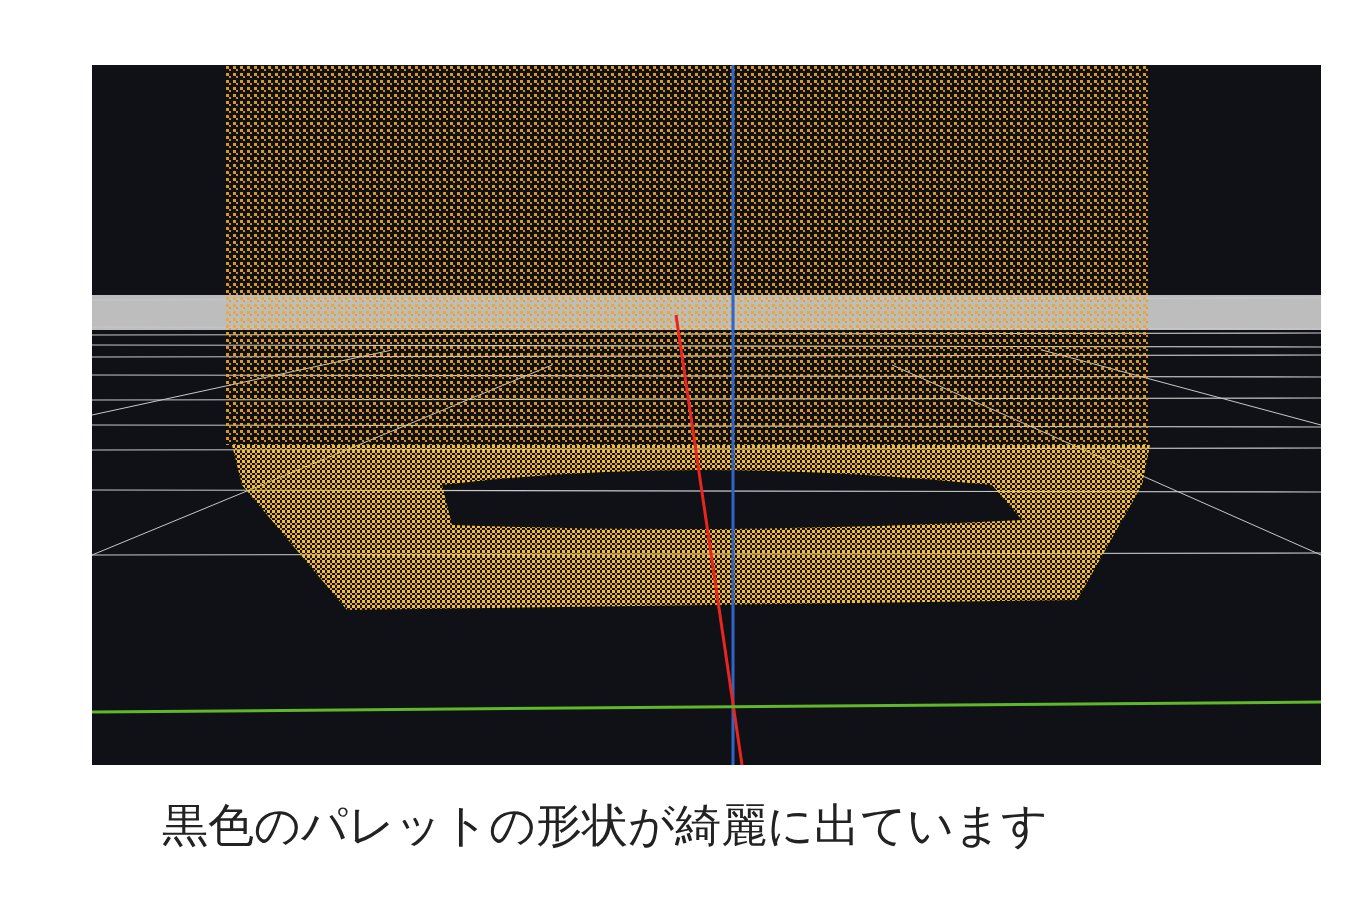  What do you see at coordinates (605, 825) in the screenshot?
I see `caption: 黒色のパレットの形状が綺麗に出ています` at bounding box center [605, 825].